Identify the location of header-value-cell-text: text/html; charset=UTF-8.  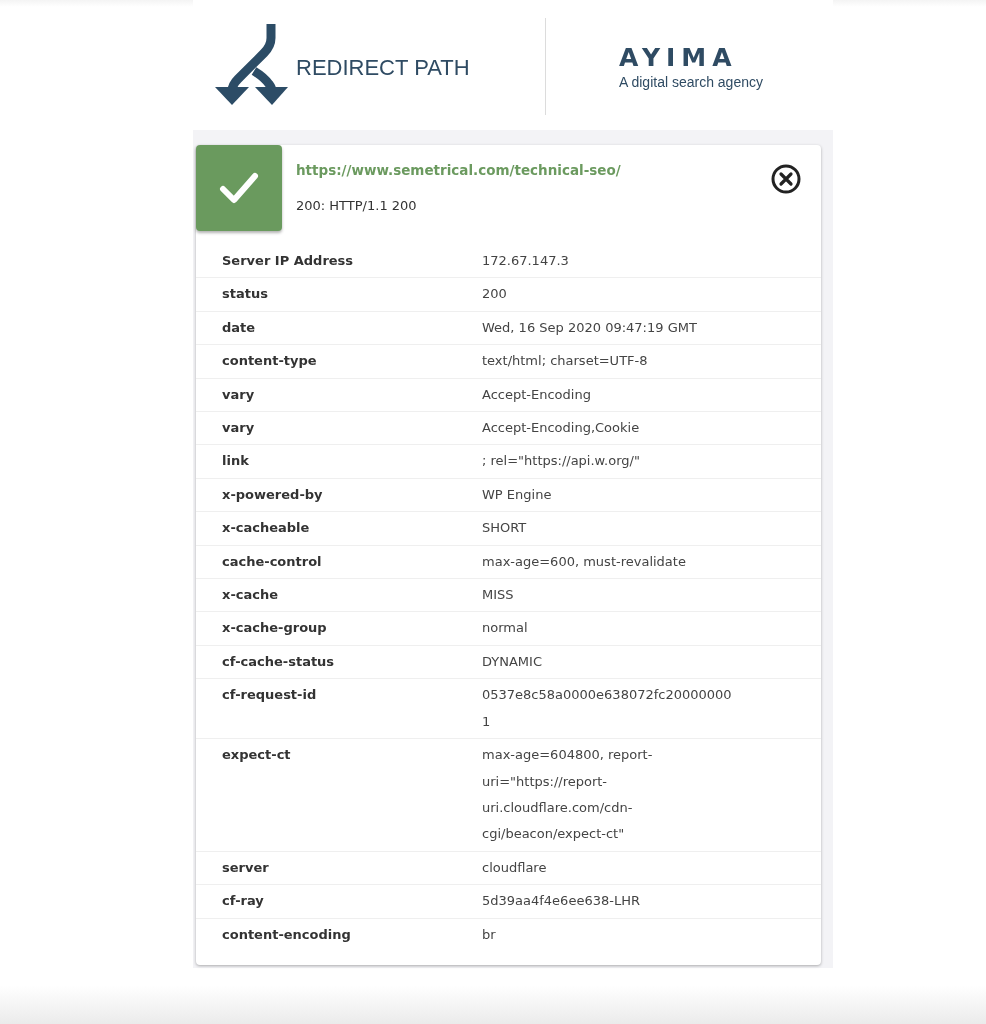
(565, 361).